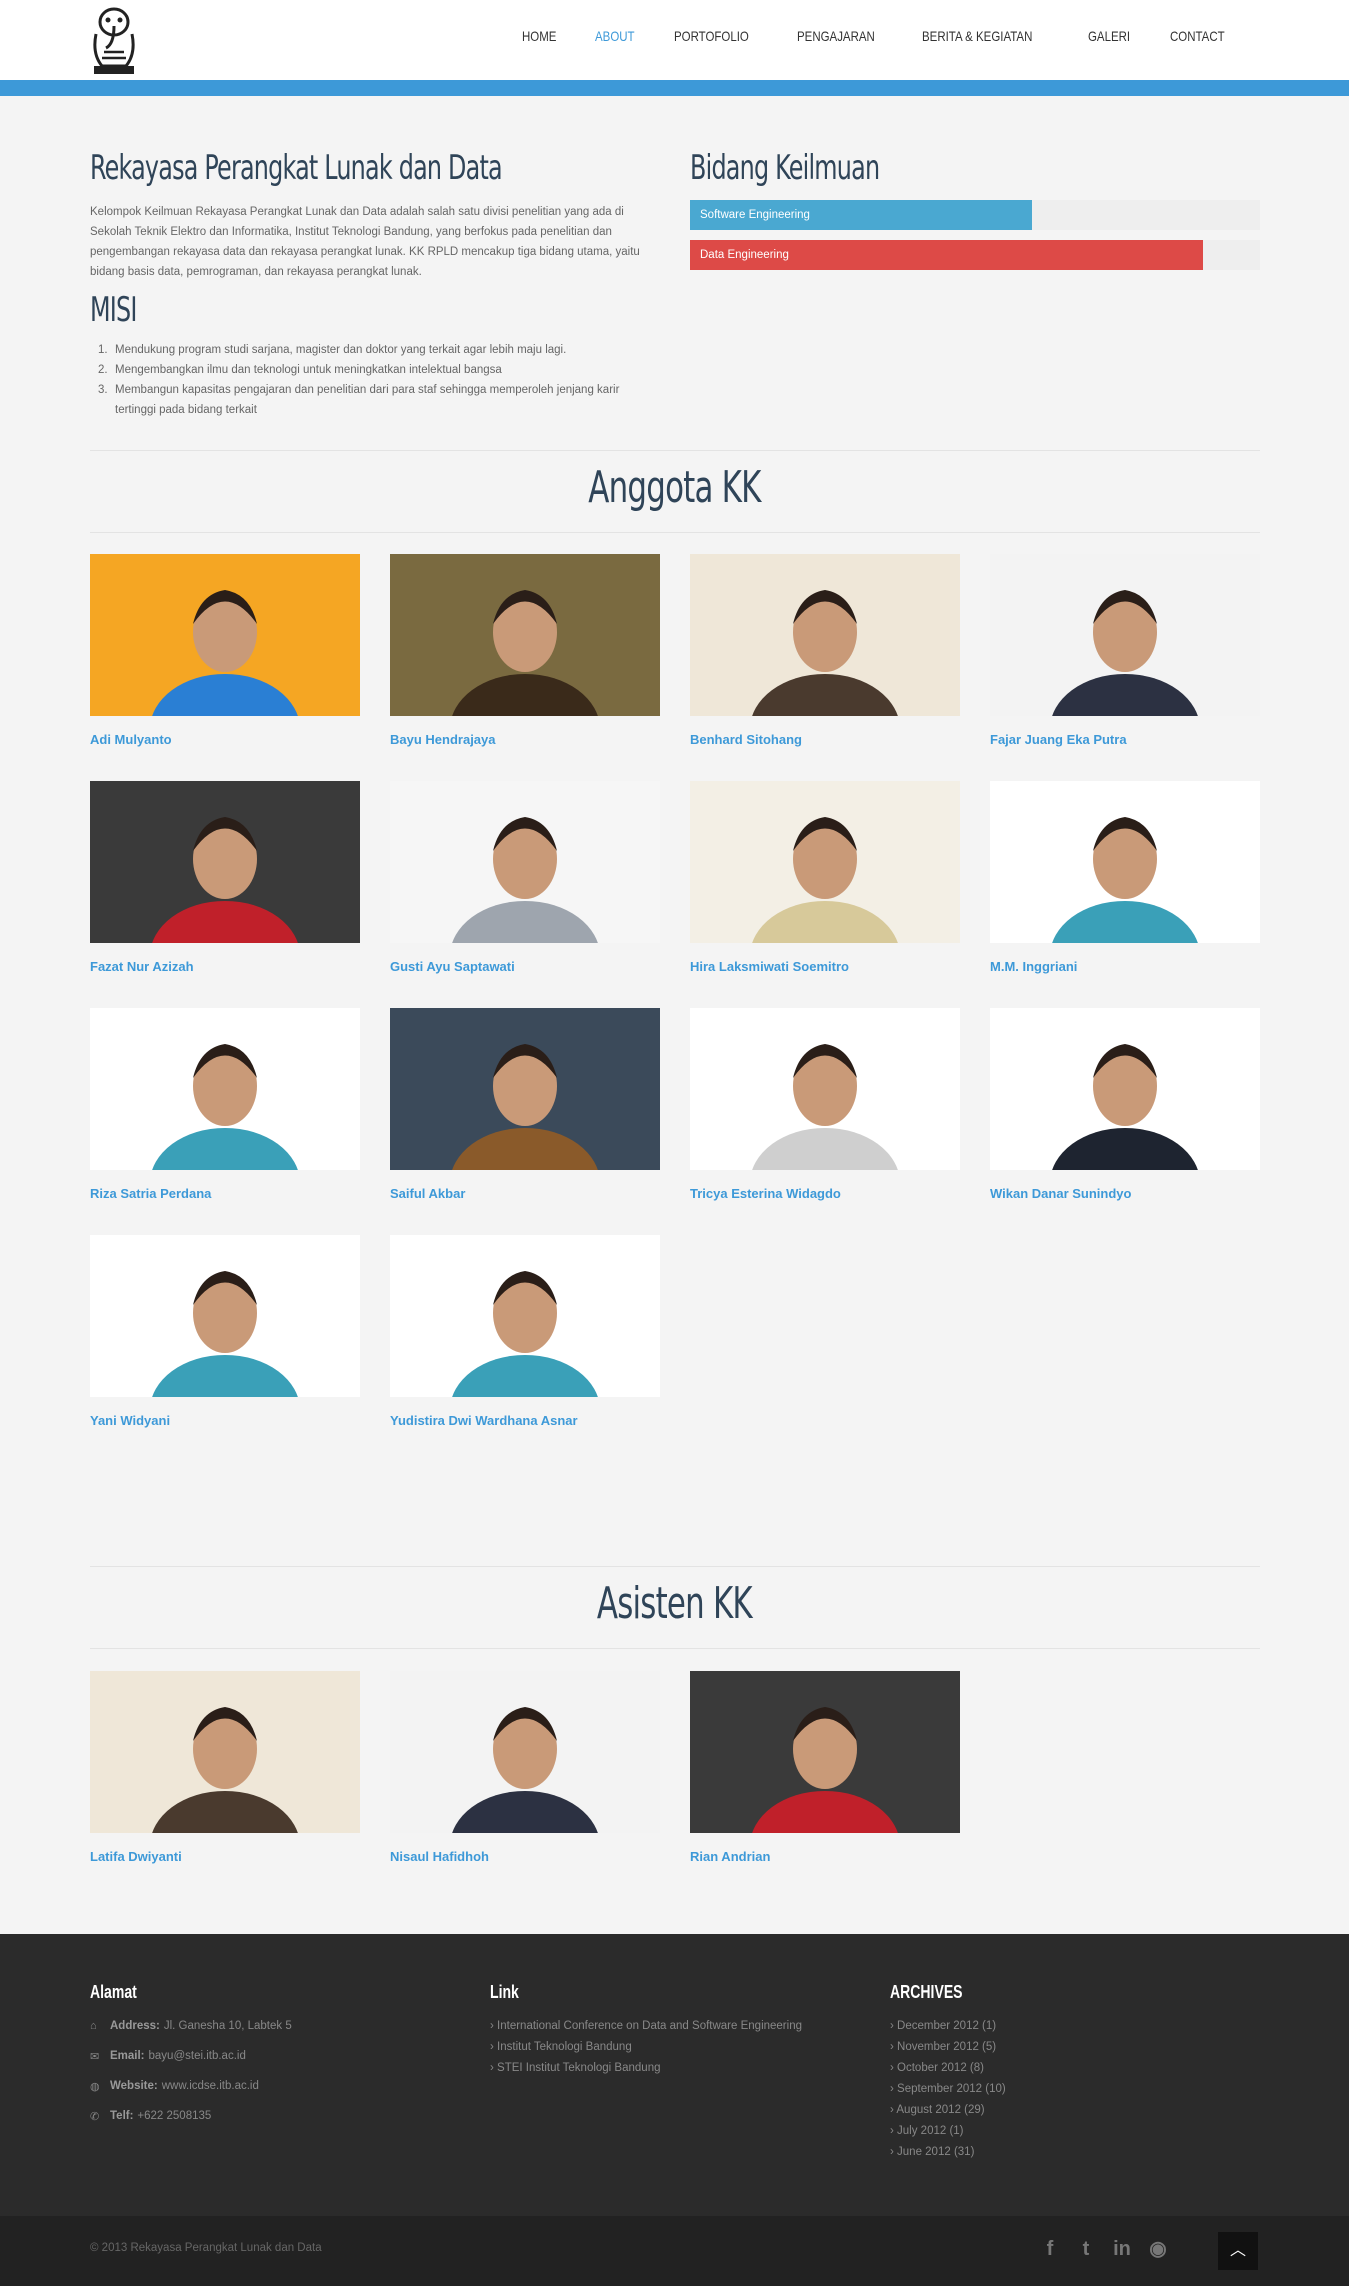  I want to click on website-text: www.icdse.itb.ac.id, so click(210, 2086).